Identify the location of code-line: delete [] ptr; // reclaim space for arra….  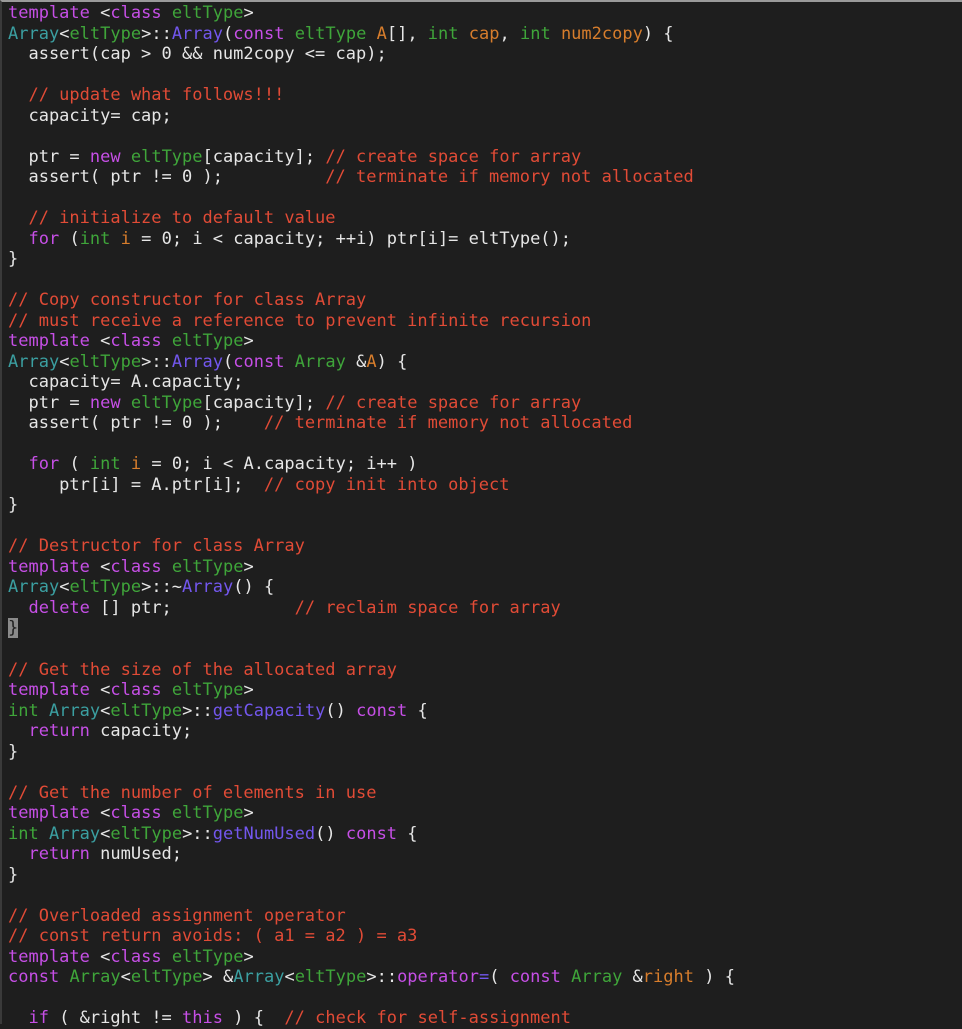
(371, 608).